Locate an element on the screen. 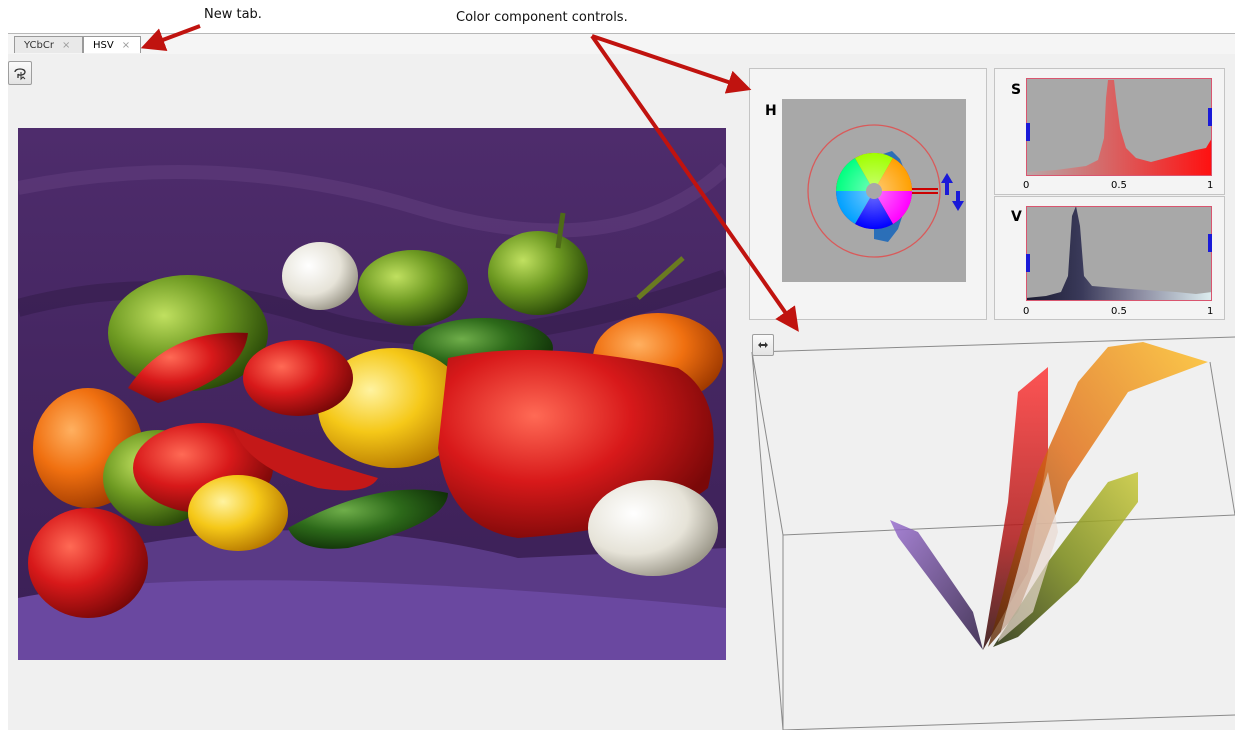 The image size is (1235, 730). value-tick-1: 1 is located at coordinates (1210, 311).